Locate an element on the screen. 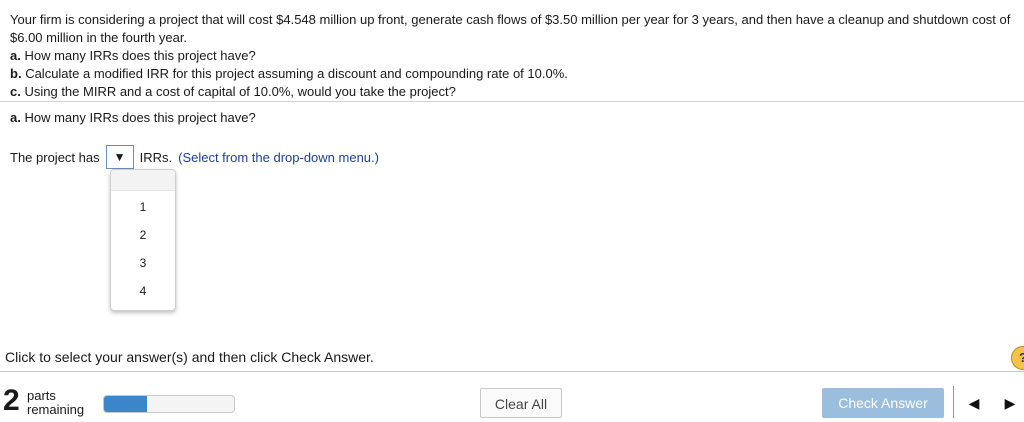 This screenshot has height=422, width=1024. question-label: a. is located at coordinates (15, 117).